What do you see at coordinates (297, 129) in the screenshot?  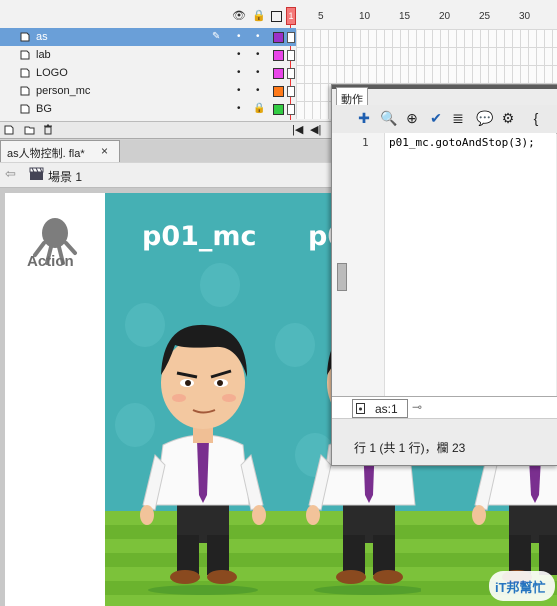 I see `rewind-icon: |◀` at bounding box center [297, 129].